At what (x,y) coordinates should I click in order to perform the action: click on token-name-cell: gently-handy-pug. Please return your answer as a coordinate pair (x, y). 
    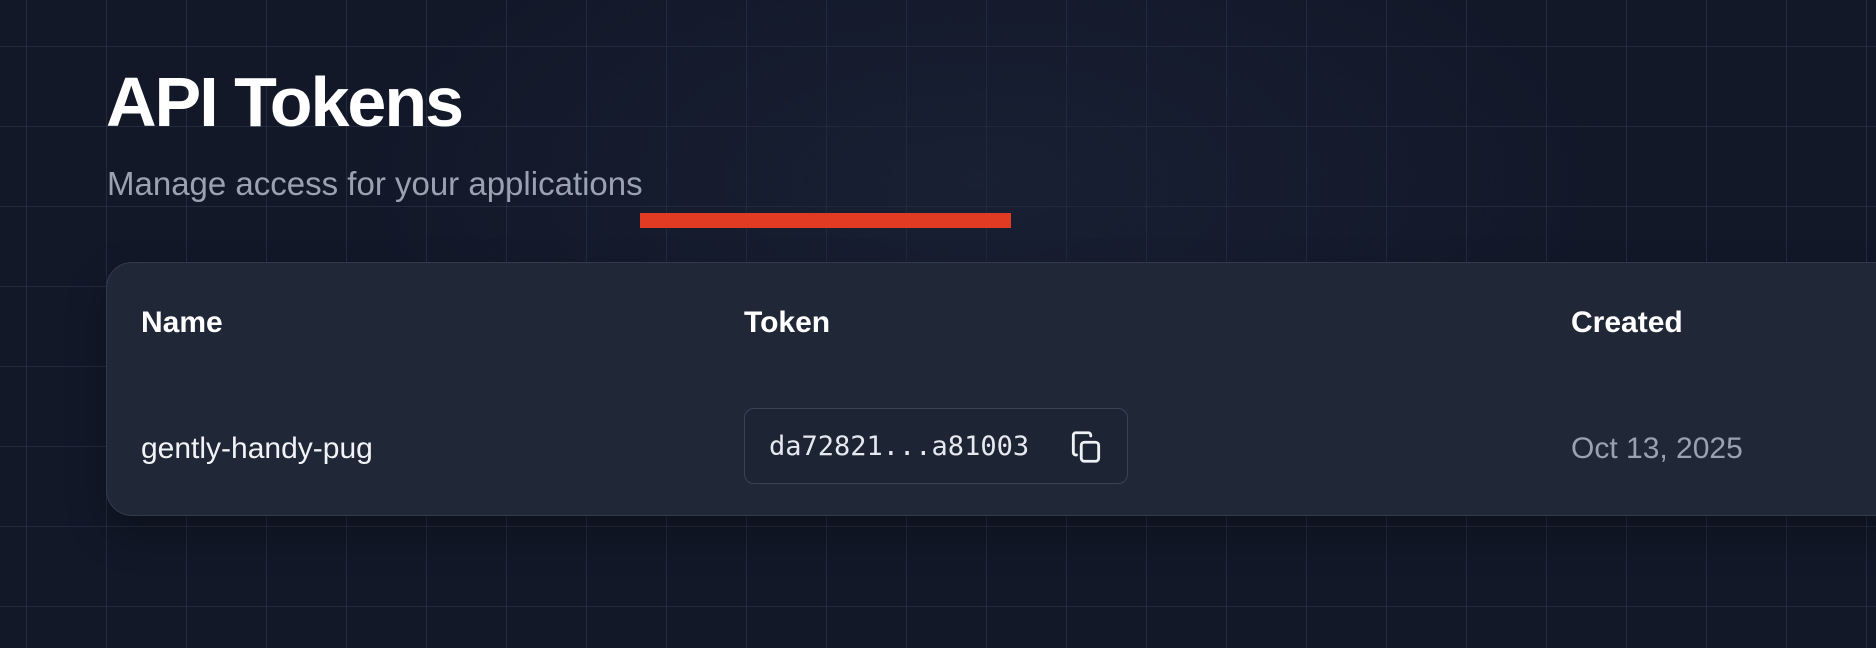
    Looking at the image, I should click on (257, 448).